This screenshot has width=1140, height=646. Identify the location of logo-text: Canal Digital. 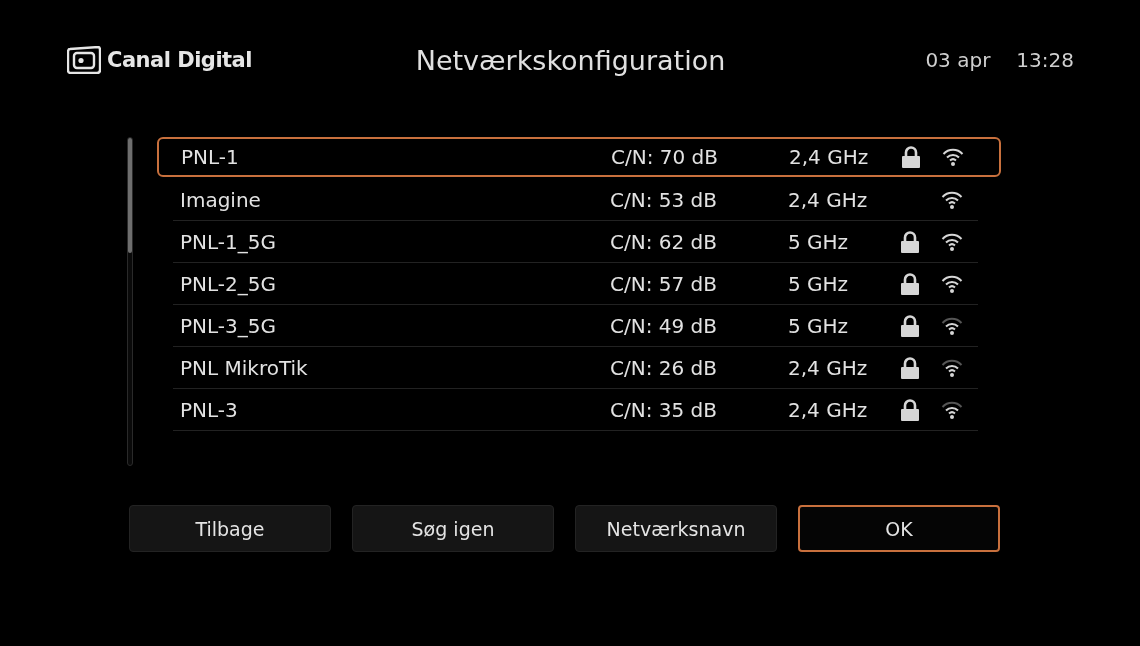
(179, 60).